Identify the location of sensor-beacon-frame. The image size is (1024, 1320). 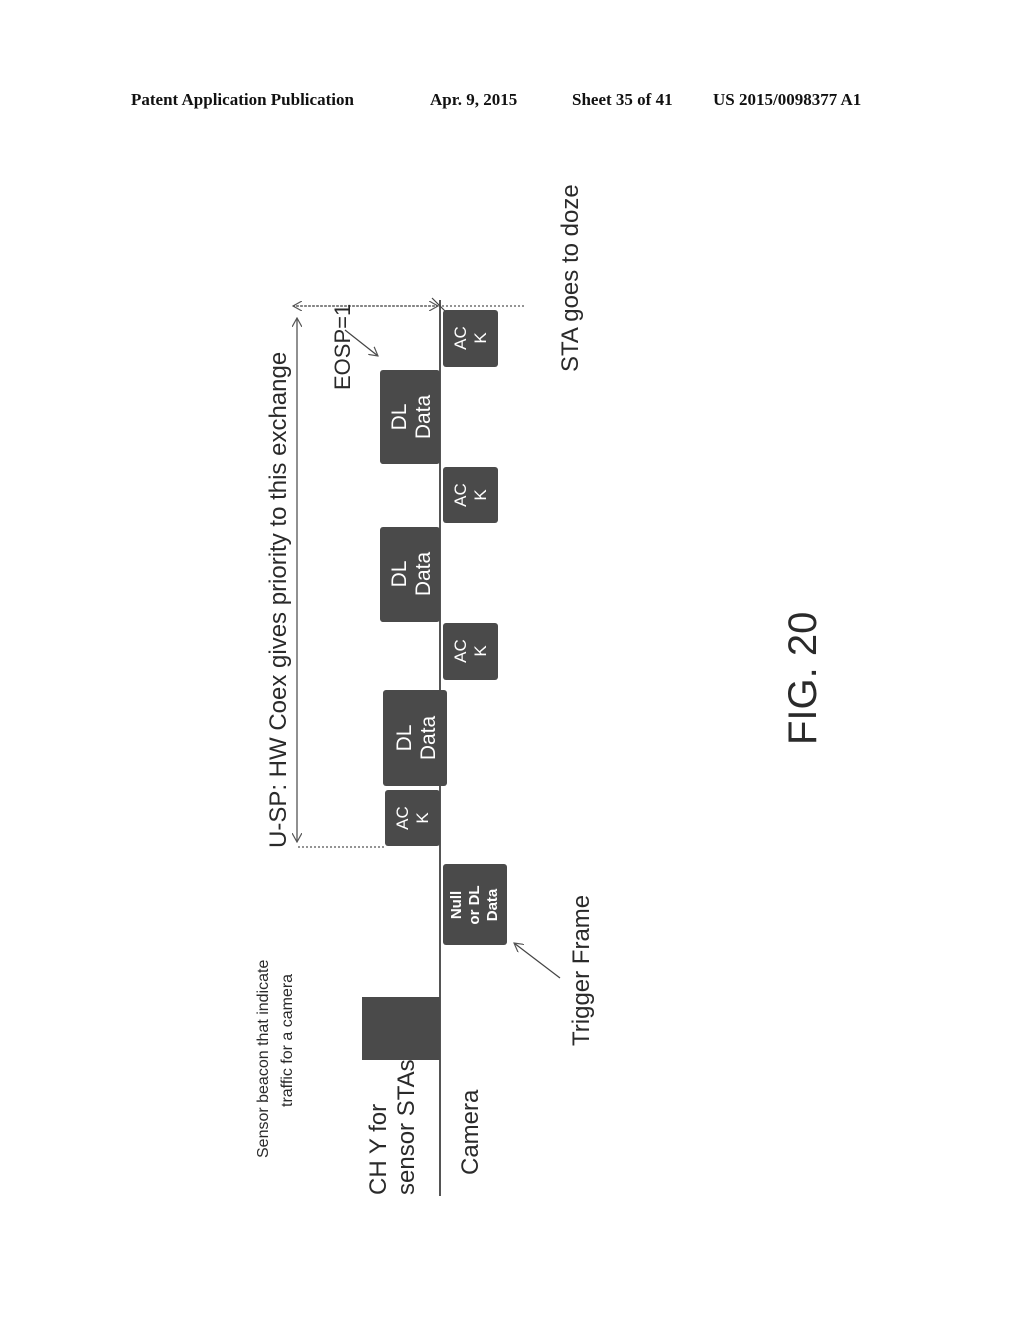
(401, 1028).